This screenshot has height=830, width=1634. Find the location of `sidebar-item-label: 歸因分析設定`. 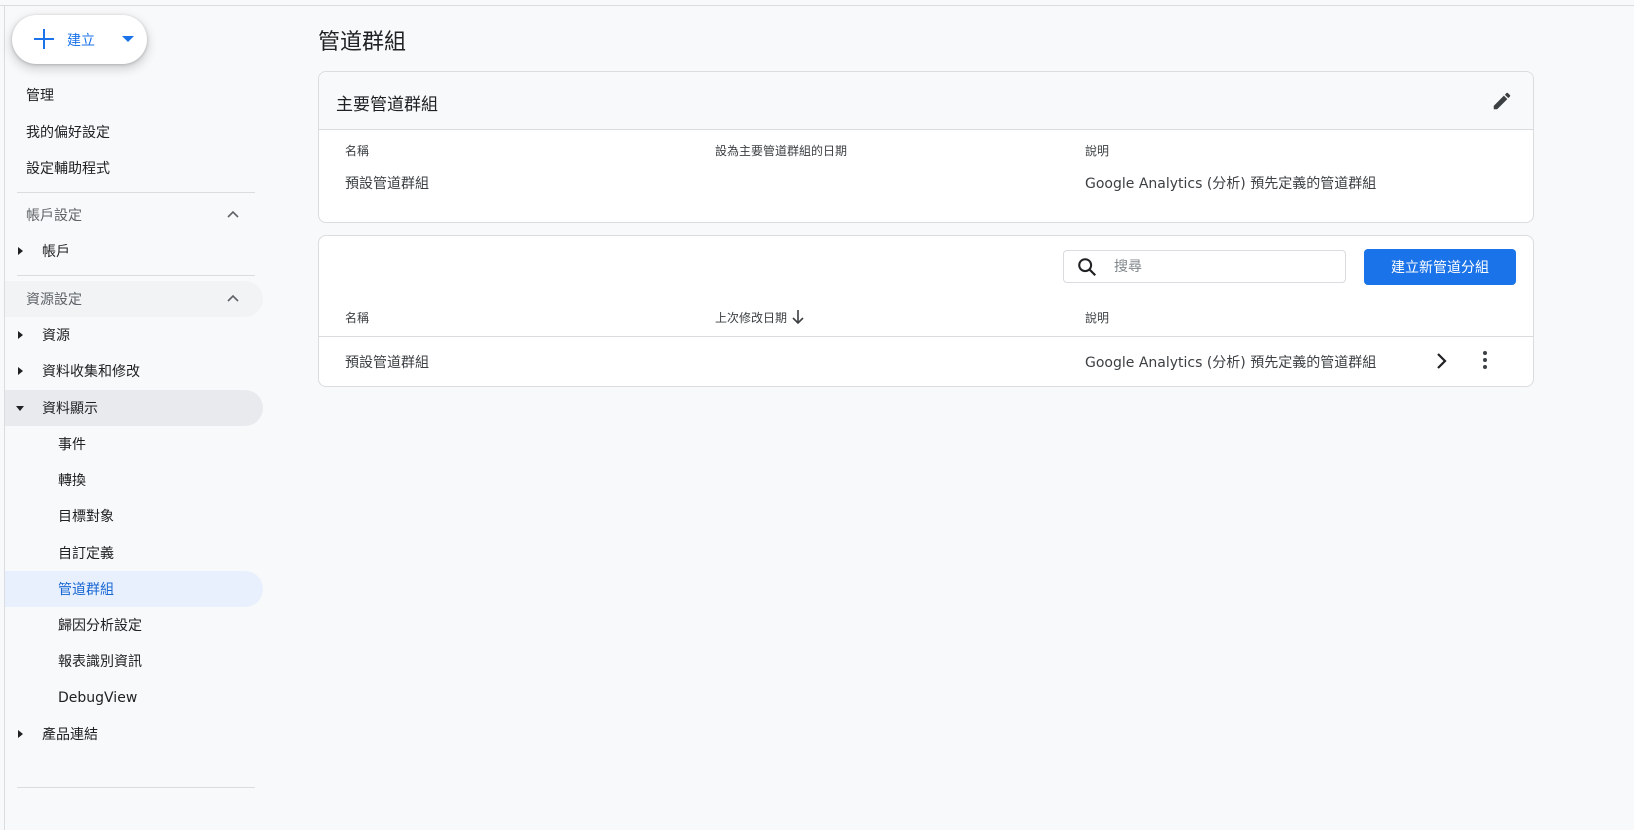

sidebar-item-label: 歸因分析設定 is located at coordinates (100, 626).